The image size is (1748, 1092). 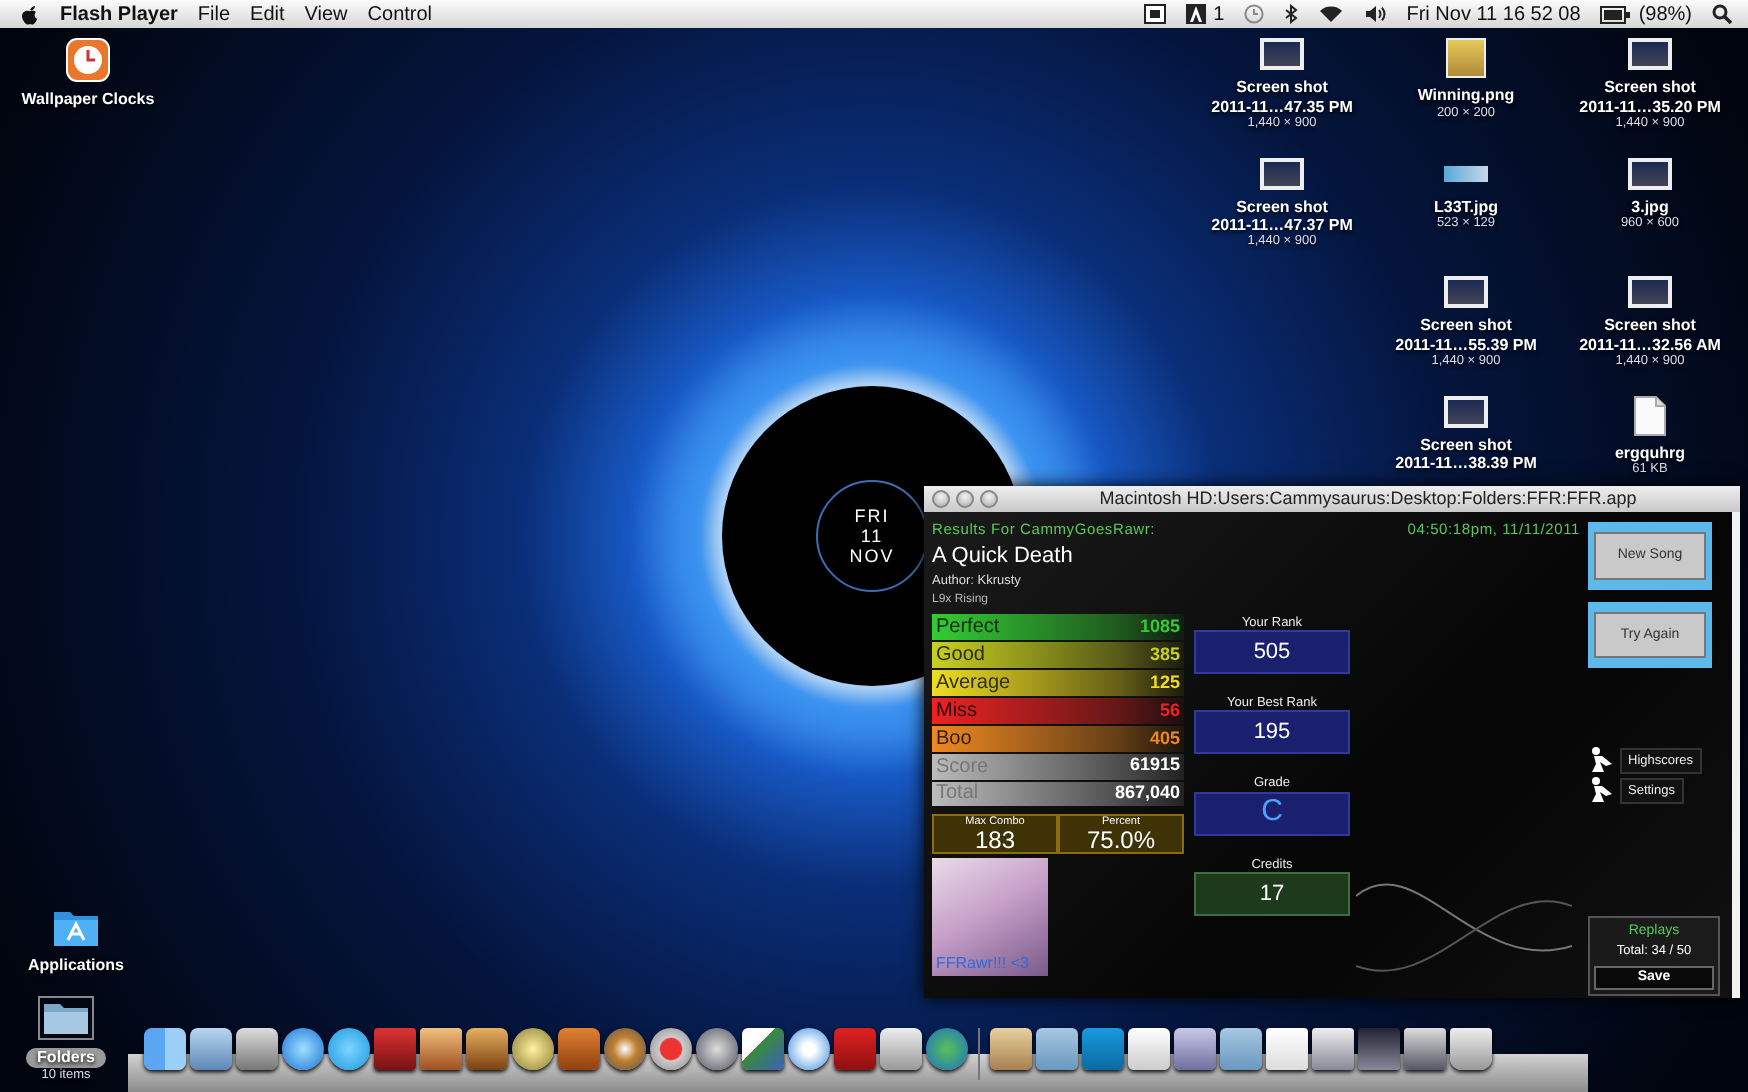 I want to click on menu-clock: Fri Nov 11 16 52 08, so click(x=1493, y=14).